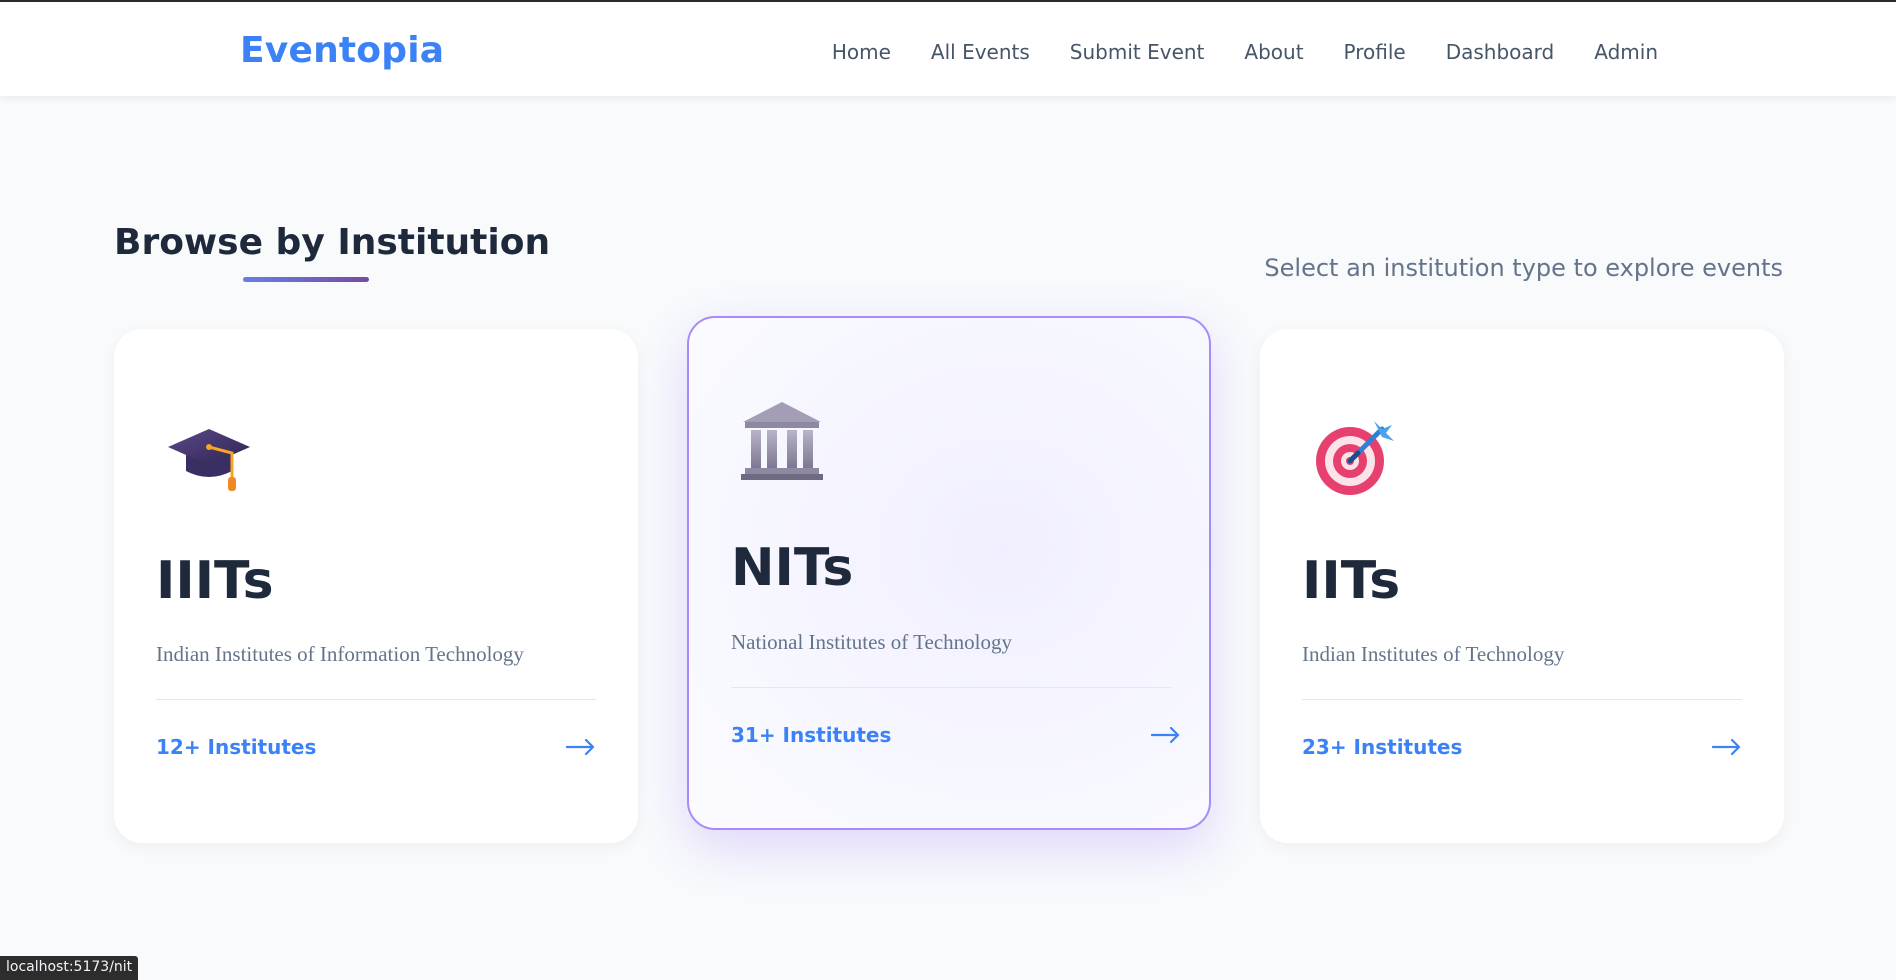 The image size is (1896, 980). I want to click on card-count: 23+ Institutes, so click(1382, 747).